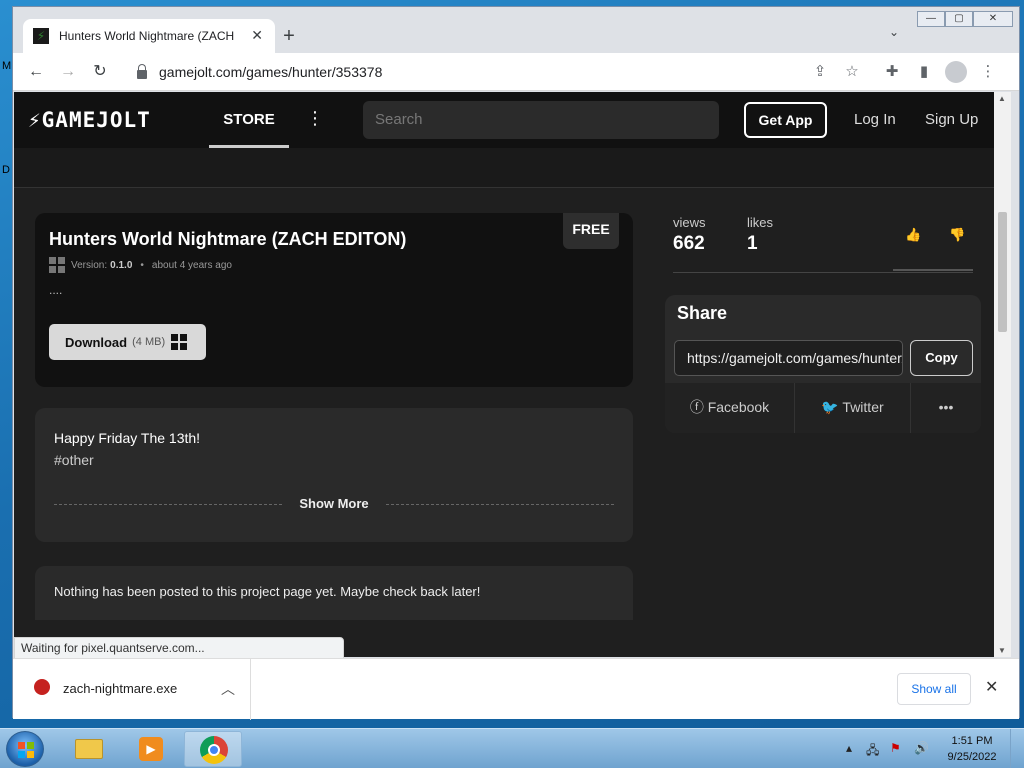 This screenshot has width=1024, height=768. I want to click on version-number: 0.1.0, so click(121, 265).